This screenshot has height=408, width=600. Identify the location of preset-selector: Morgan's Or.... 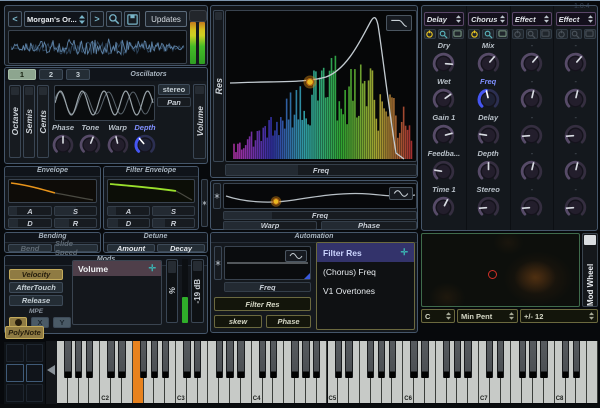
(56, 19).